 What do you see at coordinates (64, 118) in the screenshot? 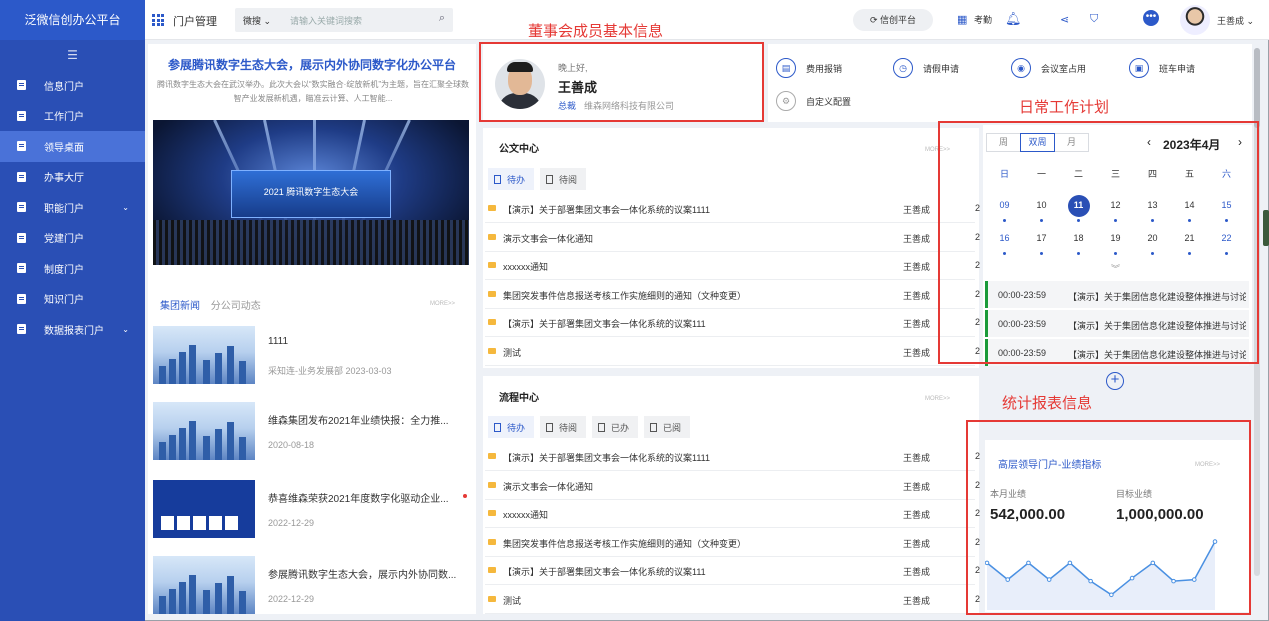
I see `sidebar-item-label: 工作门户` at bounding box center [64, 118].